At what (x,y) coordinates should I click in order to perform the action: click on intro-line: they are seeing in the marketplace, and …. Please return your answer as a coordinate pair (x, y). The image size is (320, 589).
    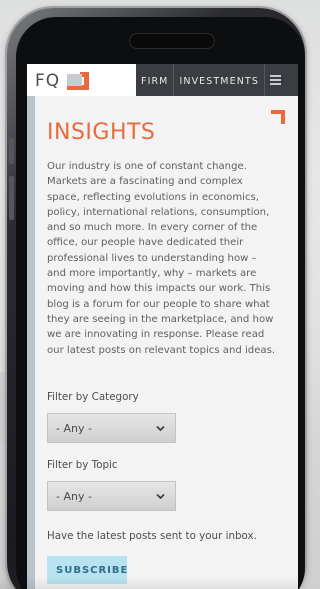
    Looking at the image, I should click on (160, 319).